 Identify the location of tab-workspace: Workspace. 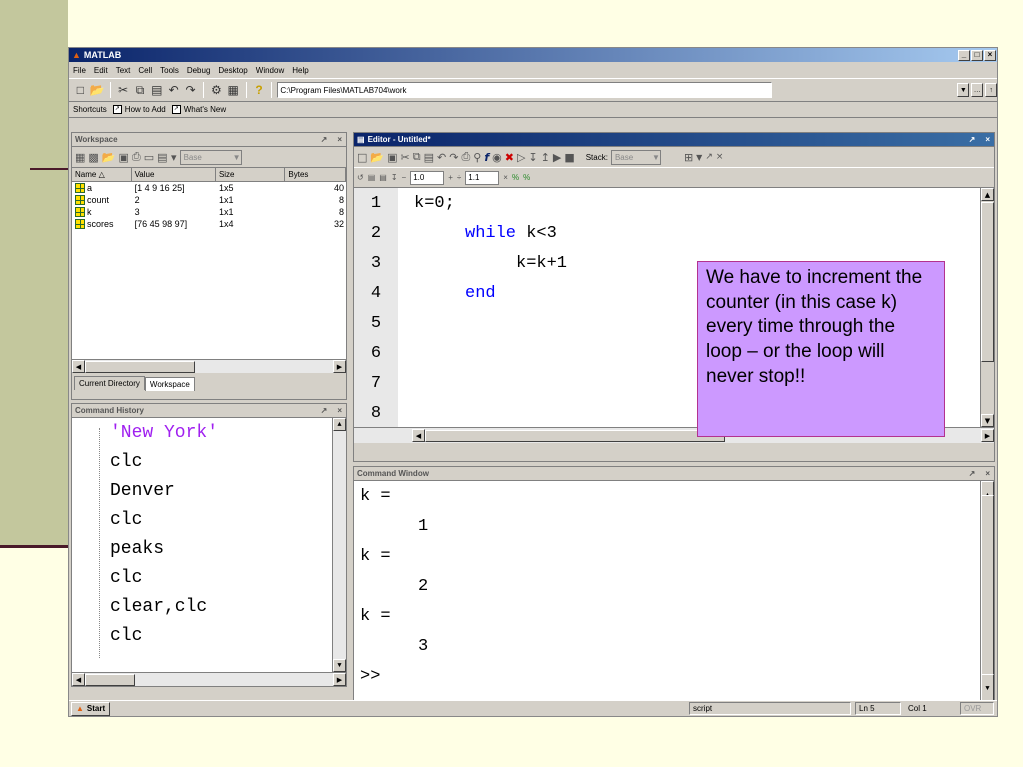
(169, 384).